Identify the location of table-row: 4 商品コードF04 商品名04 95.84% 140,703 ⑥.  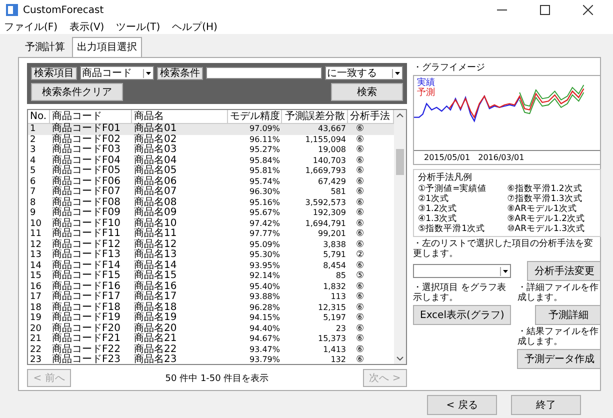
(211, 161).